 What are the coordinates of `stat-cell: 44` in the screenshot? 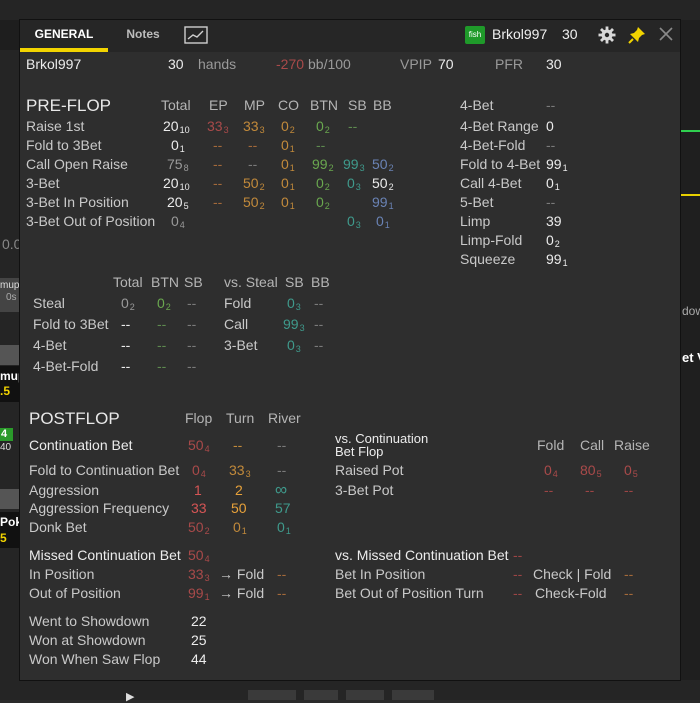 It's located at (199, 659).